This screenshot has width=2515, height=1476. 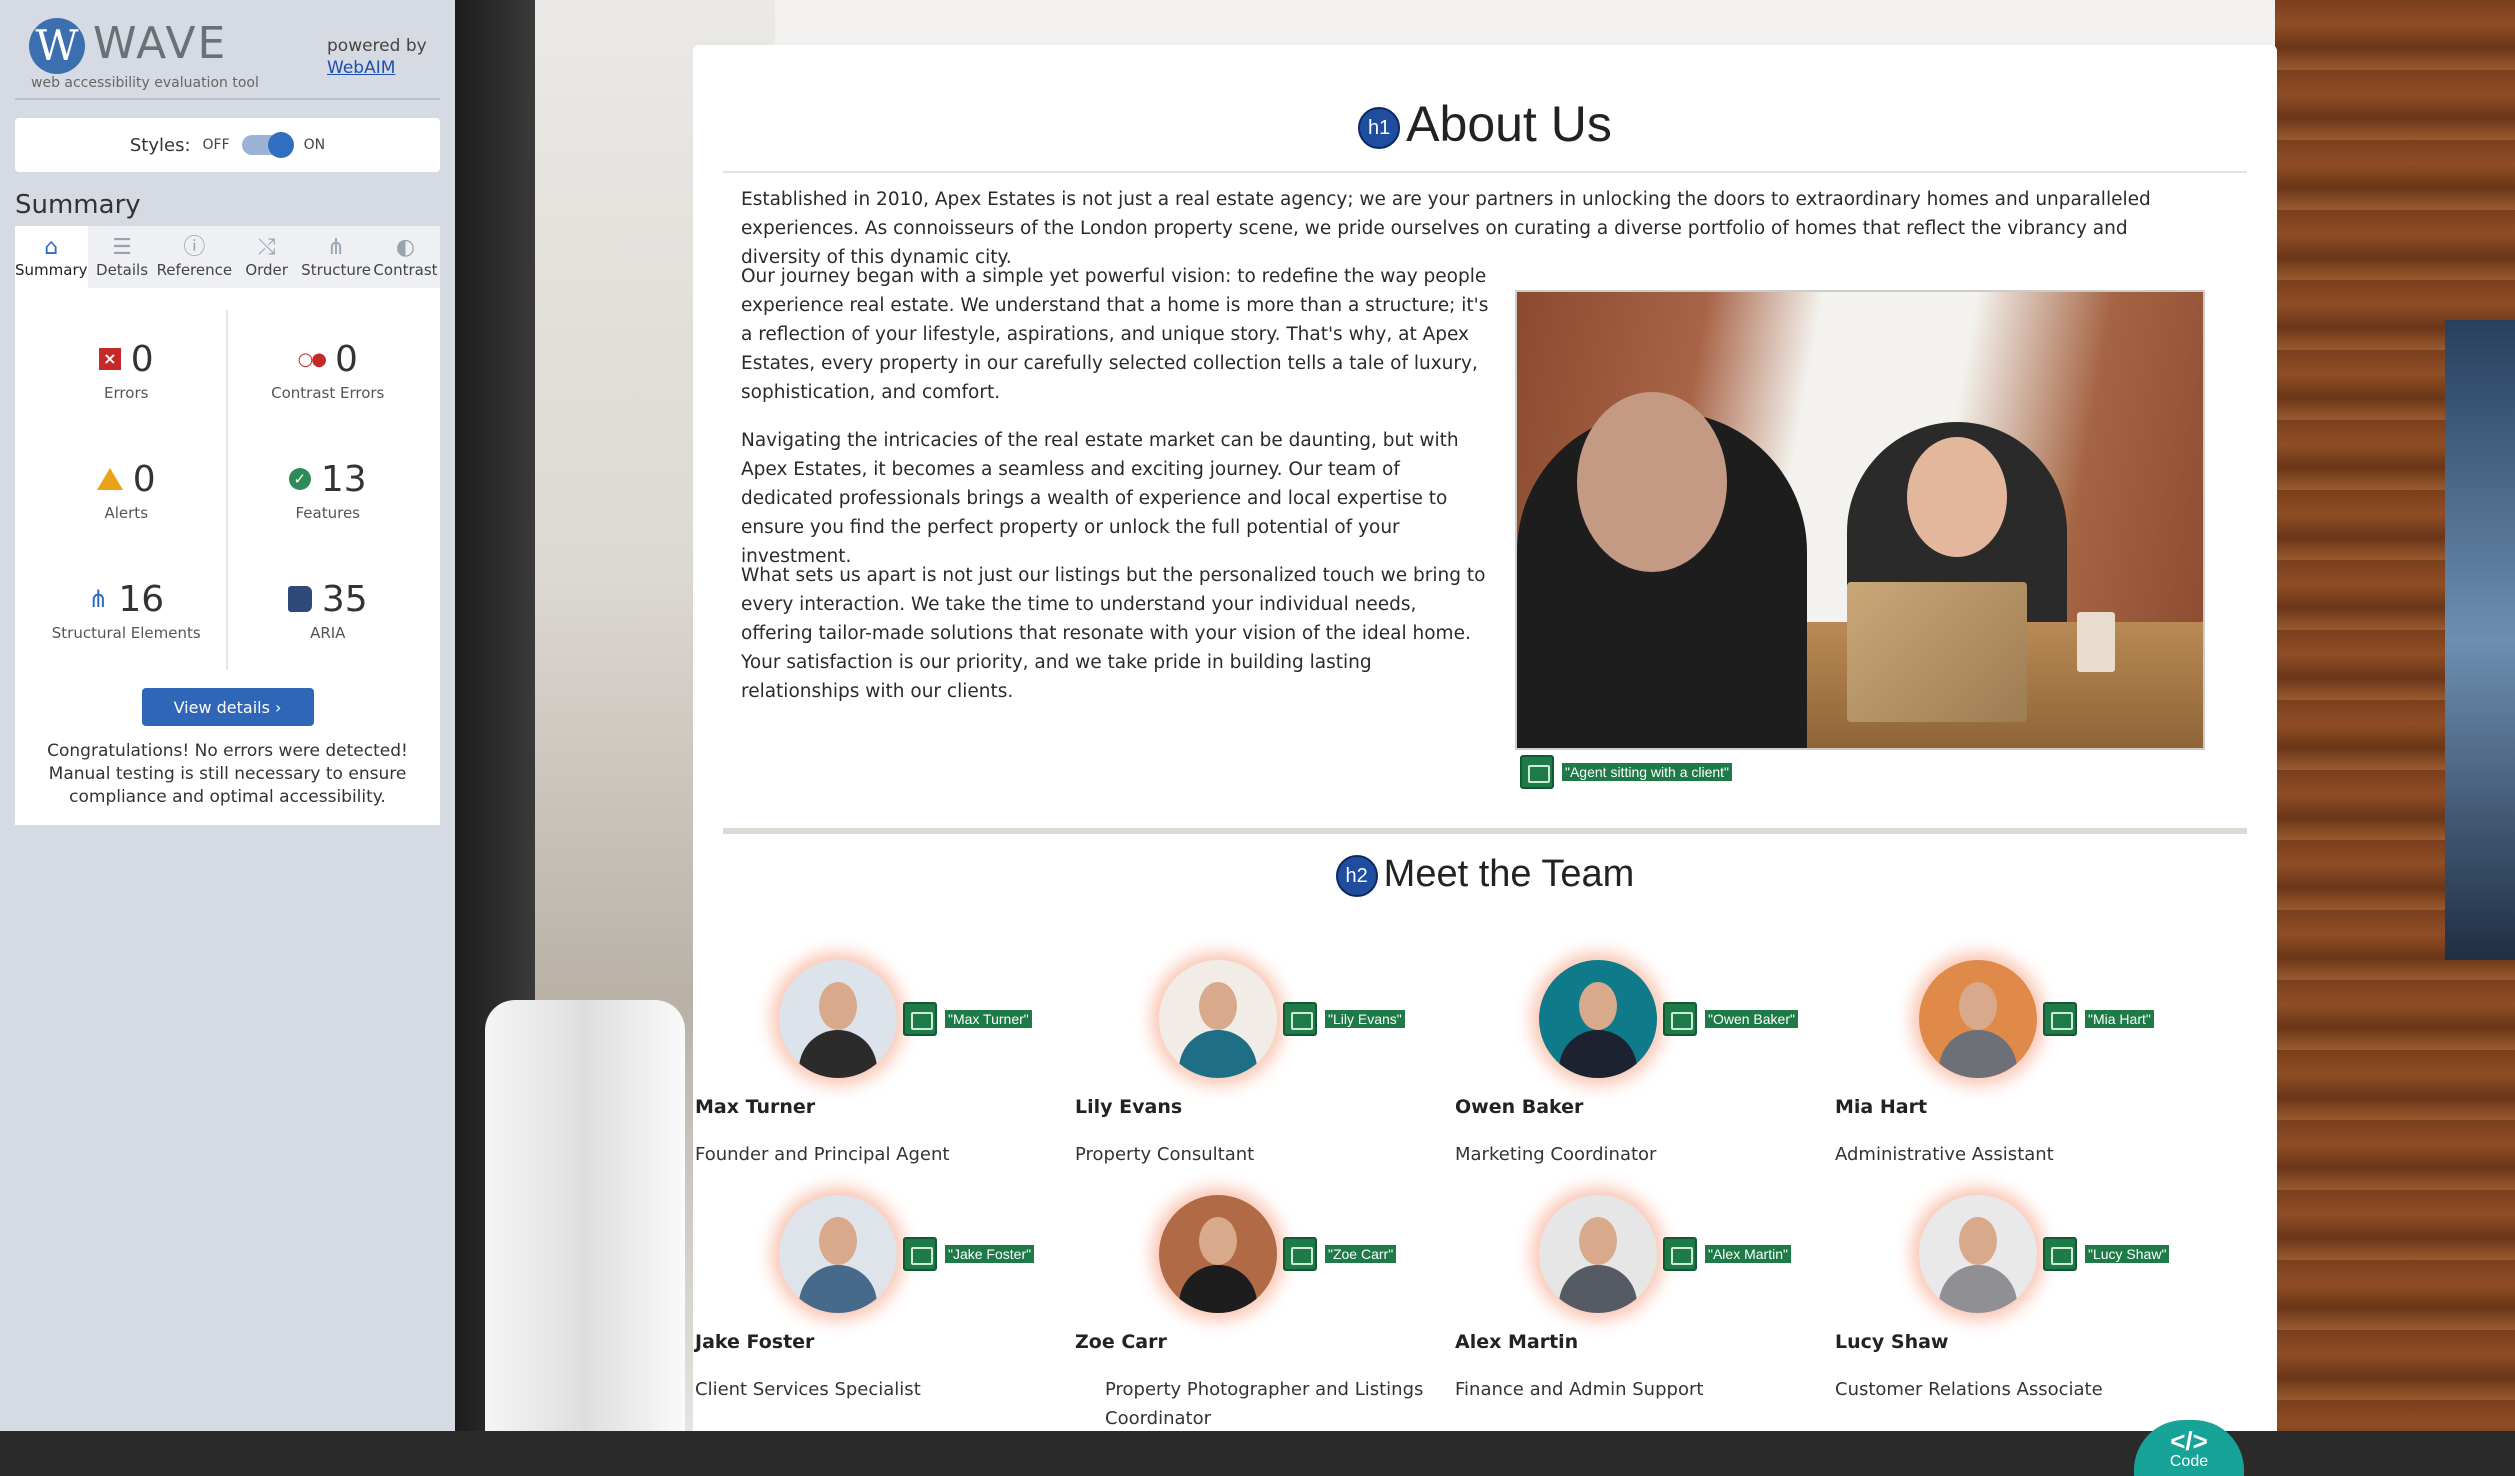 What do you see at coordinates (990, 1254) in the screenshot?
I see `avatar-alt-text: "Jake Foster"` at bounding box center [990, 1254].